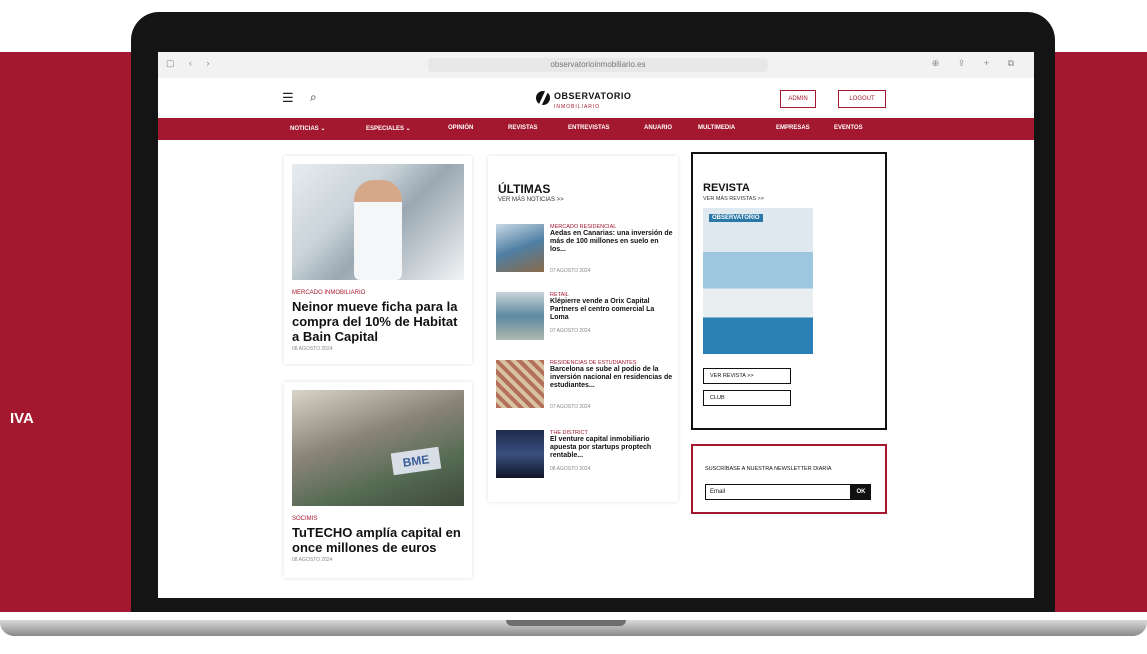 The width and height of the screenshot is (1147, 654). I want to click on logo-icon, so click(543, 98).